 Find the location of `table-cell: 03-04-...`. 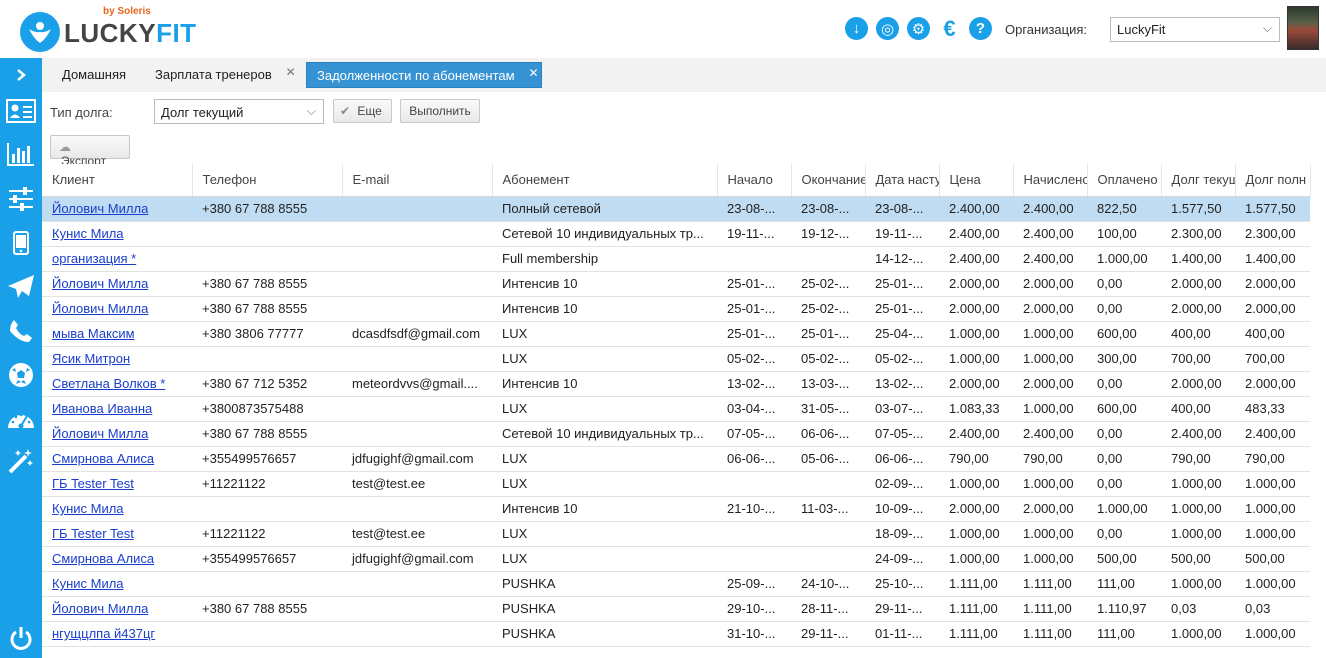

table-cell: 03-04-... is located at coordinates (754, 409).